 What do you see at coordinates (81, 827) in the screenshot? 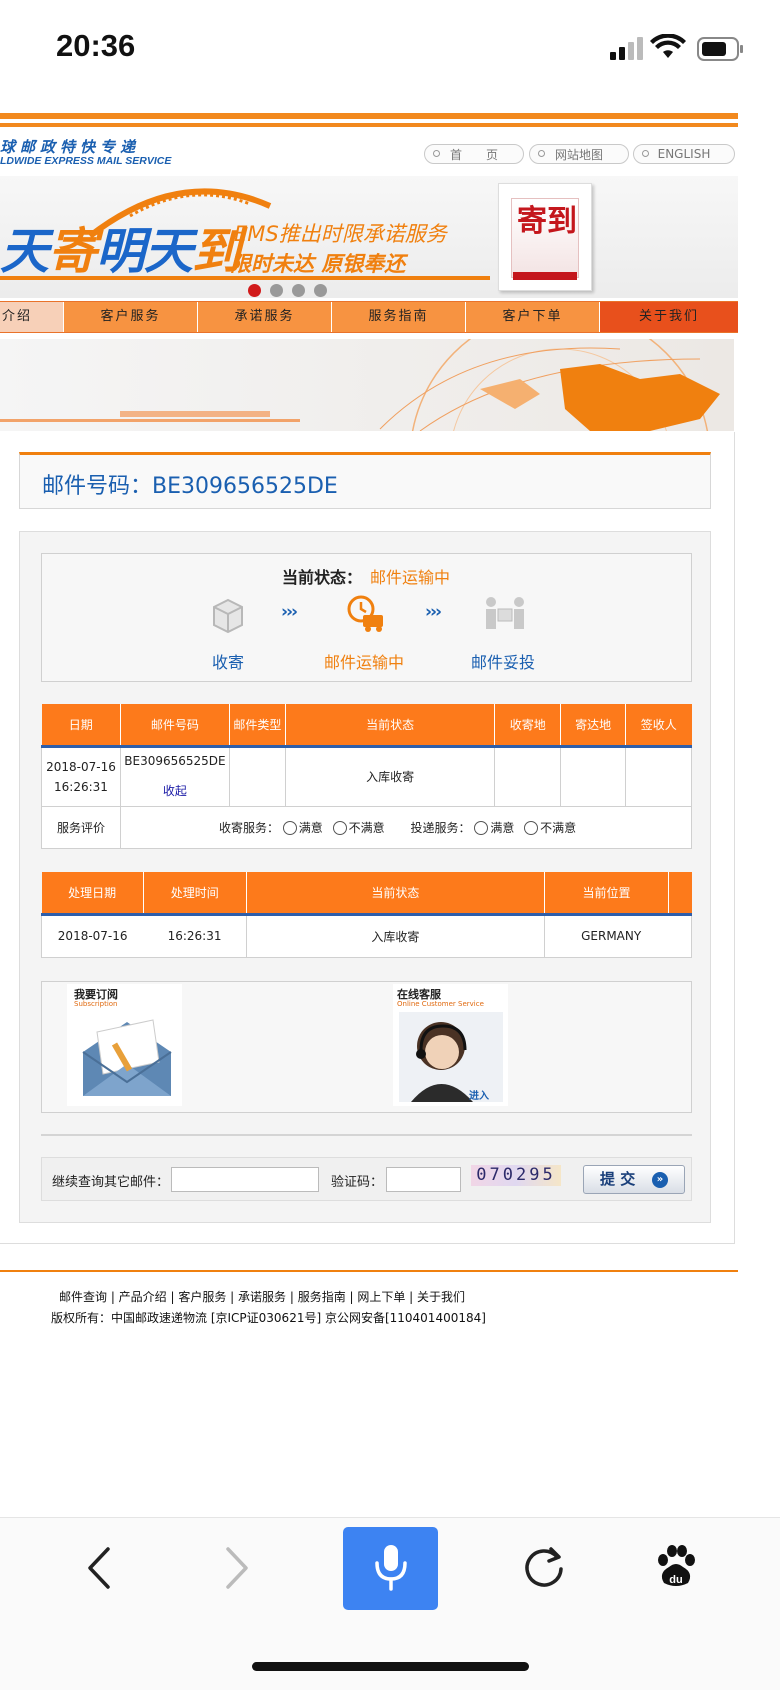
I see `rating-label: 服务评价` at bounding box center [81, 827].